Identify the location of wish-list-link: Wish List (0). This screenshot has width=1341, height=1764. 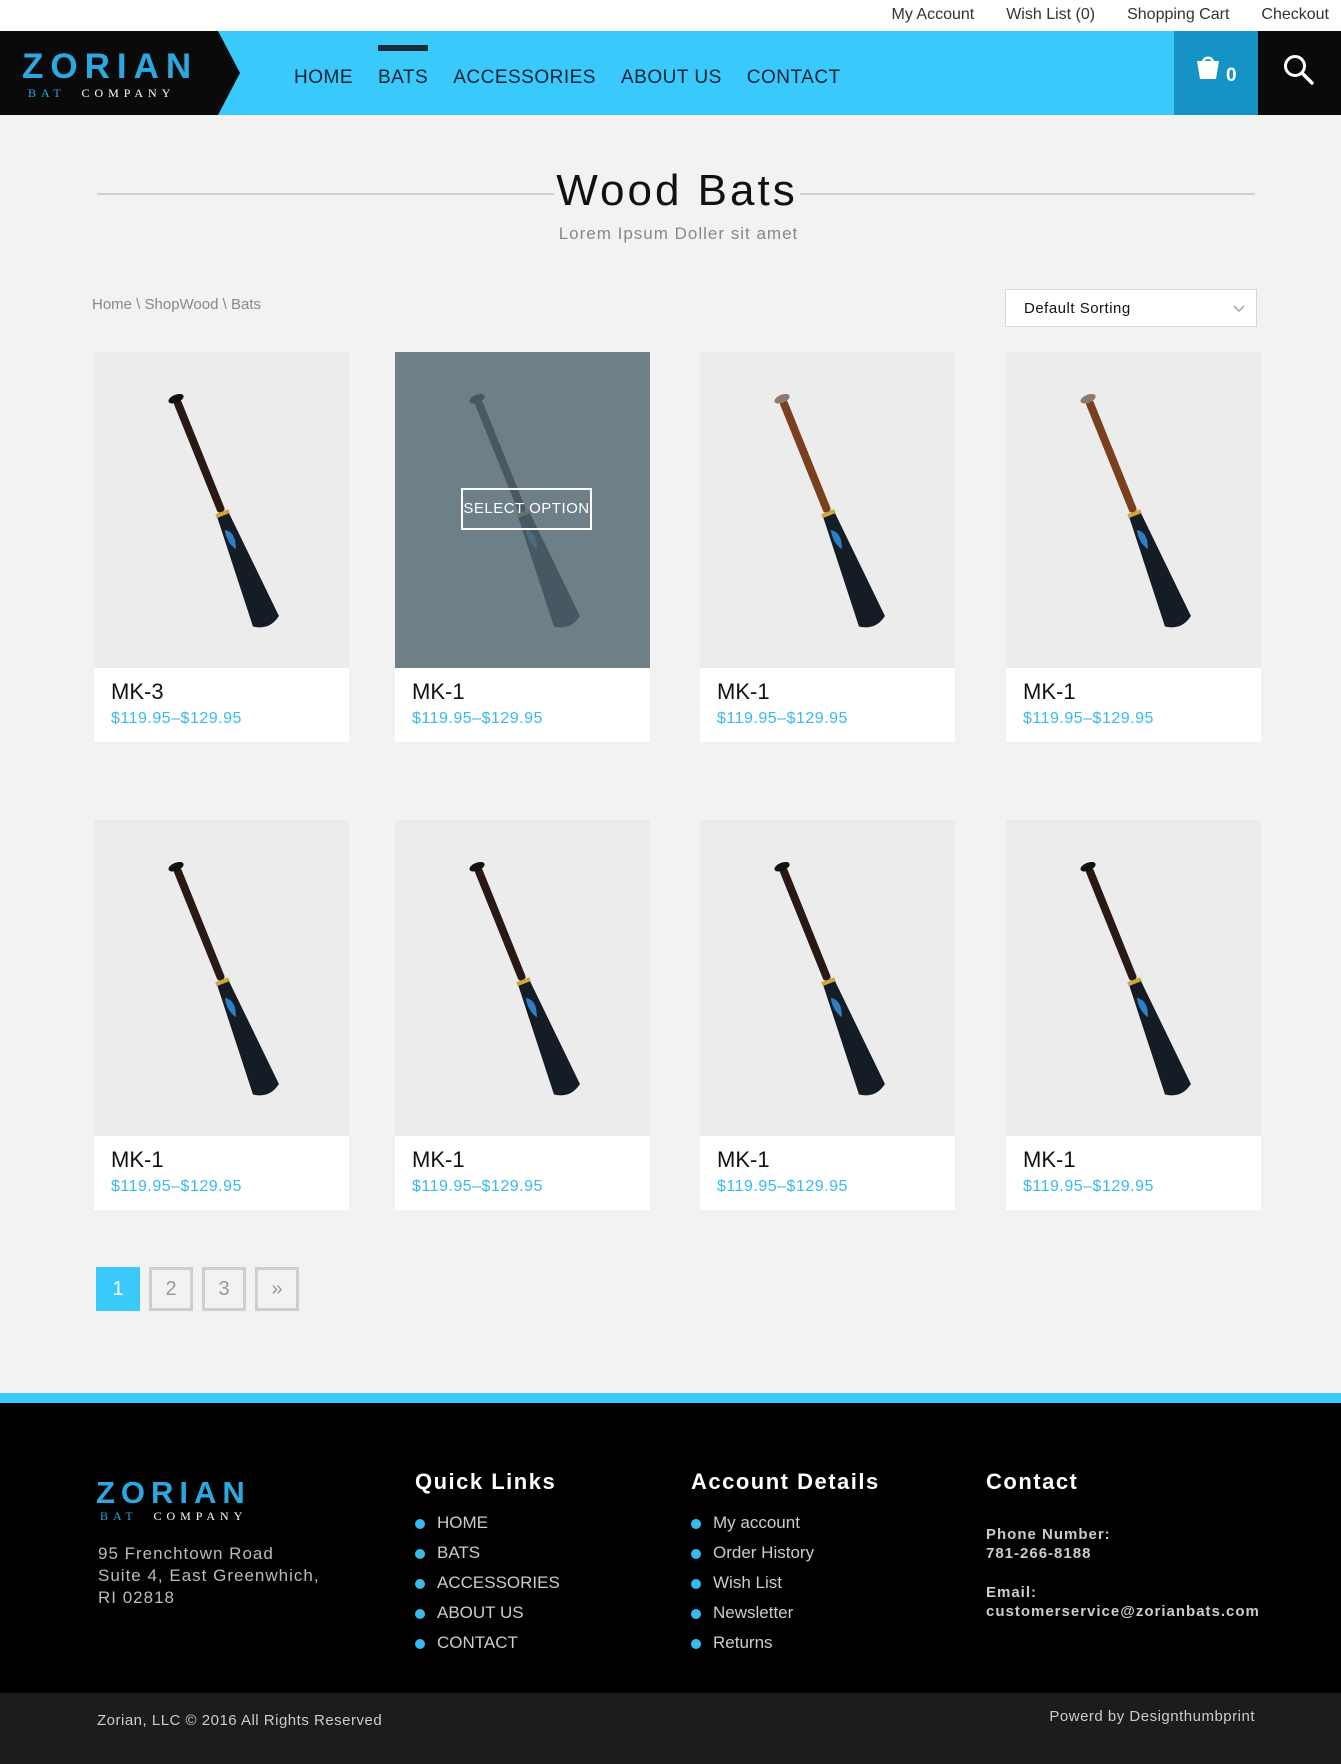
(1050, 15).